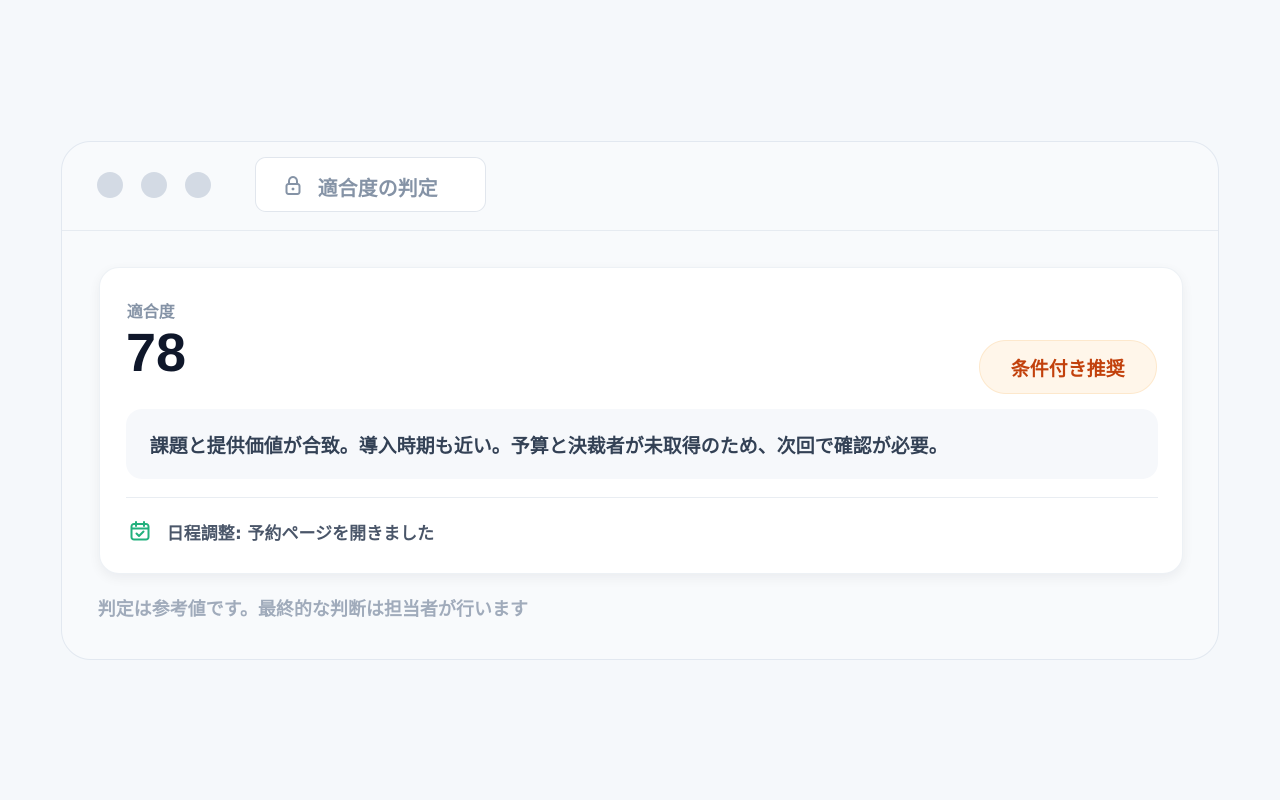 This screenshot has width=1280, height=800. Describe the element at coordinates (640, 186) in the screenshot. I see `title-bar: 適合度の判定` at that location.